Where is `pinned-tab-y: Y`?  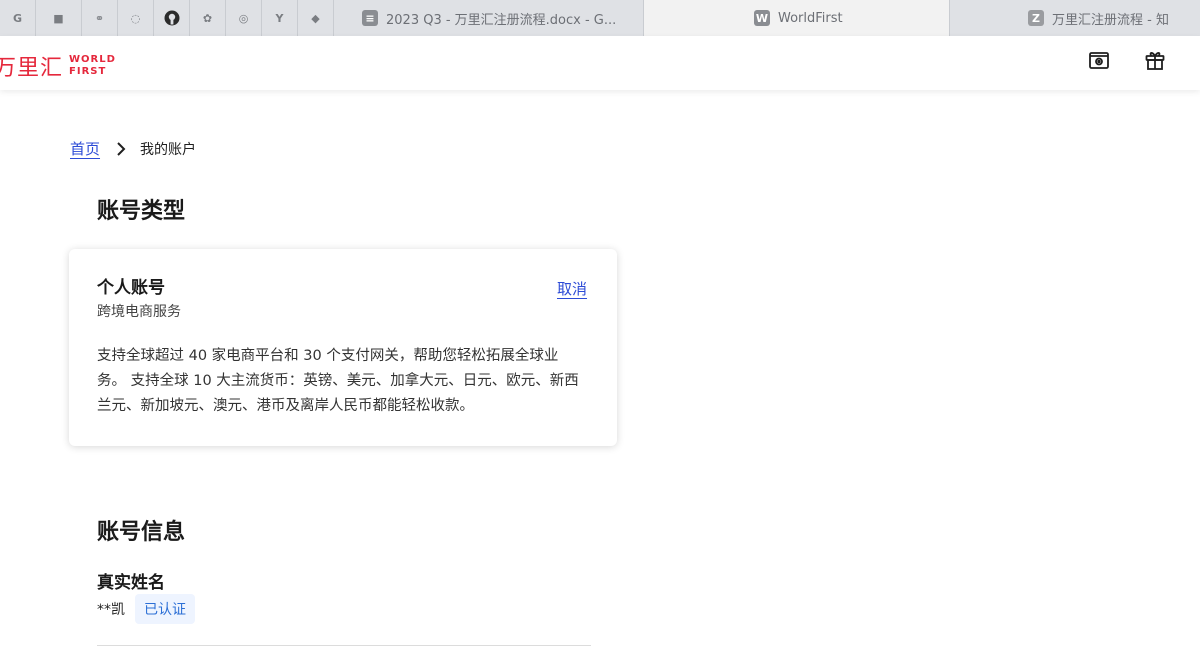
pinned-tab-y: Y is located at coordinates (280, 18).